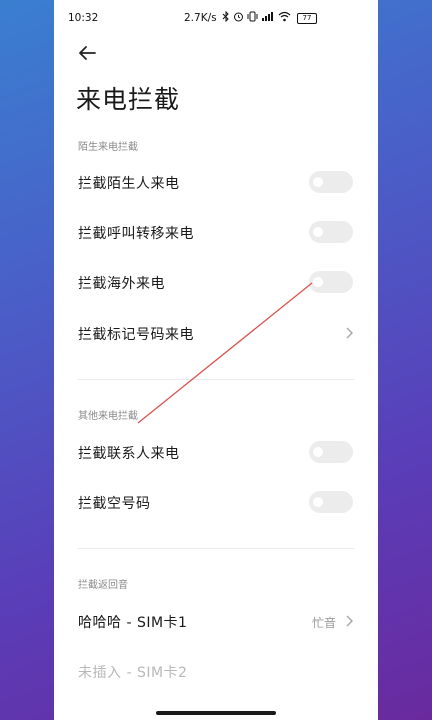  What do you see at coordinates (133, 623) in the screenshot?
I see `setting-label: 哈哈哈 - SIM卡1` at bounding box center [133, 623].